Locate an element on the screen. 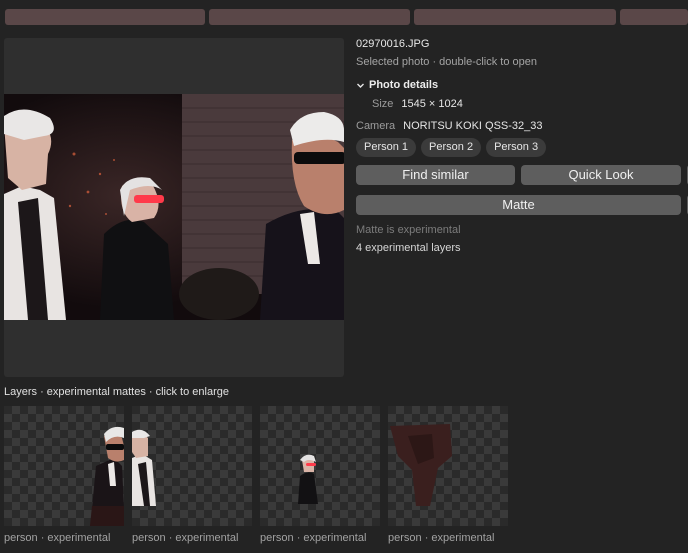  camera-value: NORITSU KOKI QSS-32_33 is located at coordinates (473, 126).